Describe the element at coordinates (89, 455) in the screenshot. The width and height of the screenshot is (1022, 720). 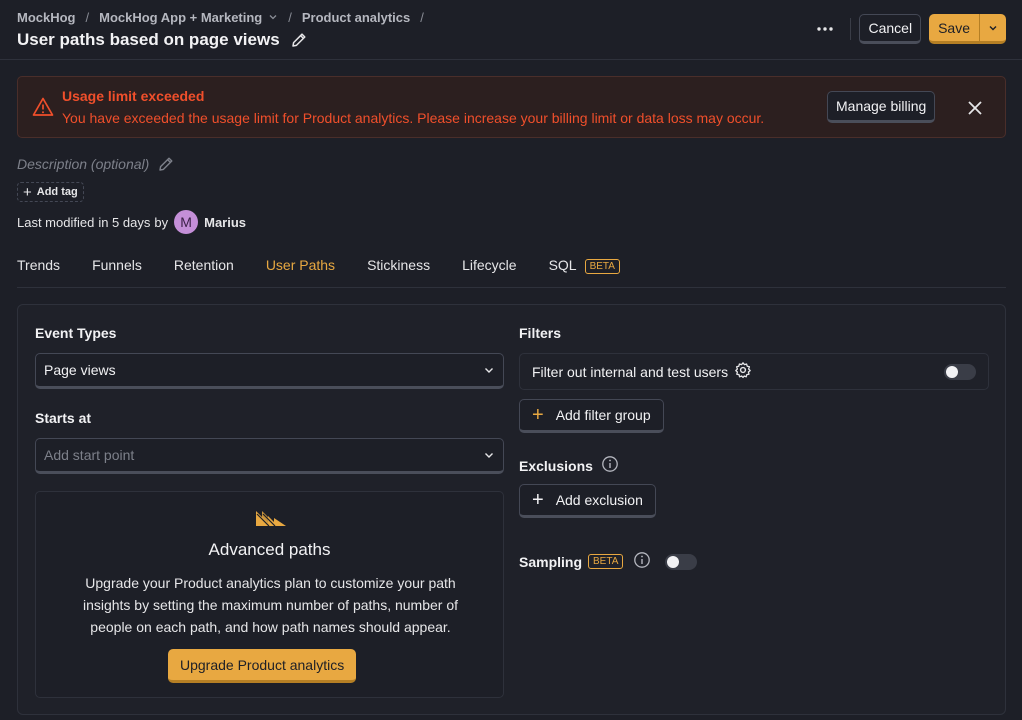
I see `starts-at-placeholder: Add start point` at that location.